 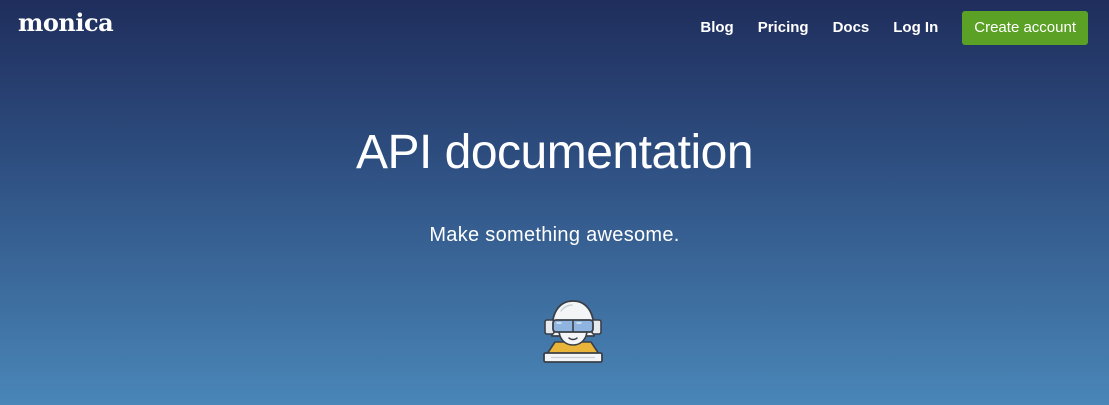 I want to click on create-account-button: Create account, so click(x=1025, y=28).